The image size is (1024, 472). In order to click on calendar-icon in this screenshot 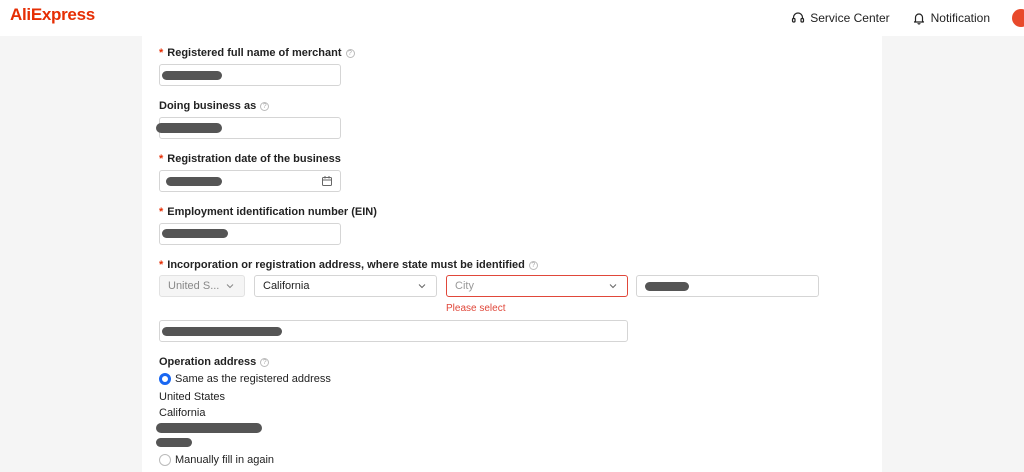, I will do `click(327, 181)`.